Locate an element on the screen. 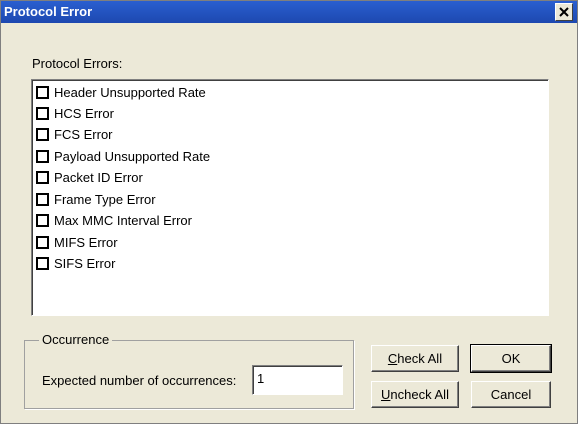 The image size is (578, 424). list-item-label: HCS Error is located at coordinates (84, 113).